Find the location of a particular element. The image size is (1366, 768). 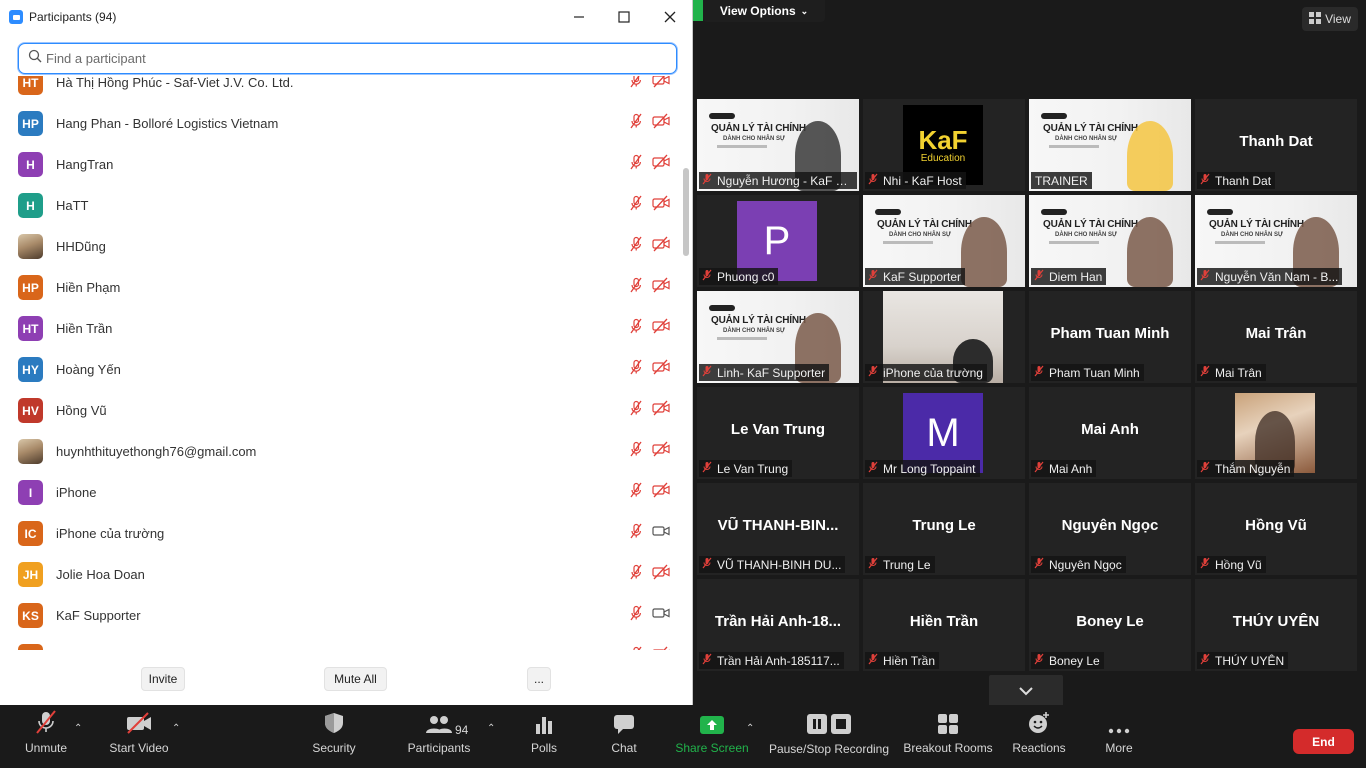

participant-row: HP Hiền Phạm is located at coordinates (340, 287).